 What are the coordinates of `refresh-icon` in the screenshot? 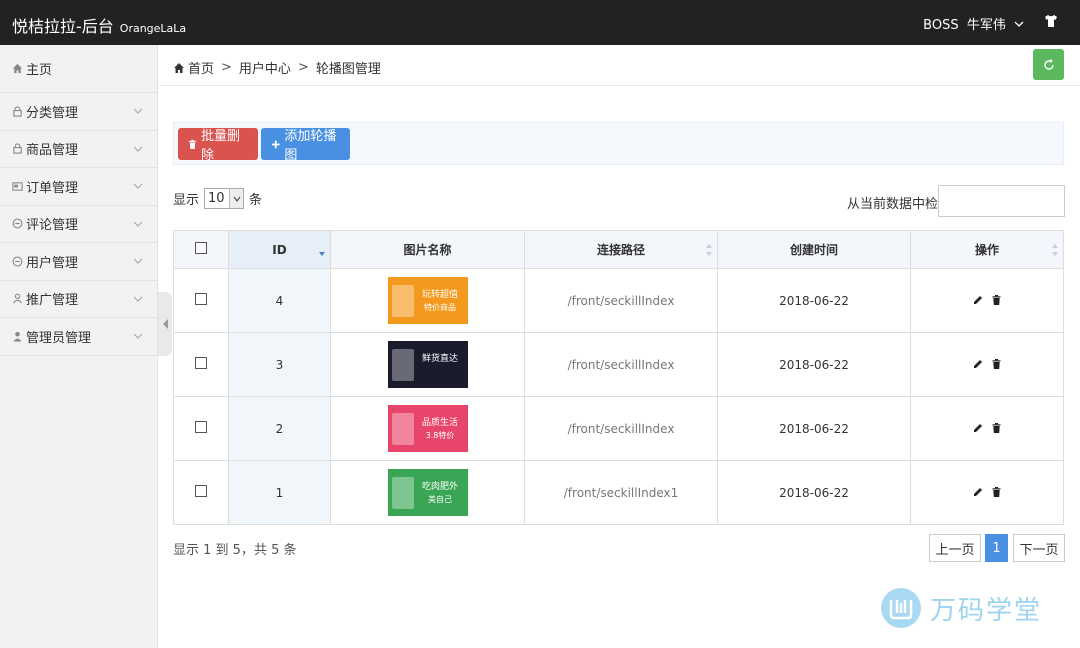 It's located at (1048, 64).